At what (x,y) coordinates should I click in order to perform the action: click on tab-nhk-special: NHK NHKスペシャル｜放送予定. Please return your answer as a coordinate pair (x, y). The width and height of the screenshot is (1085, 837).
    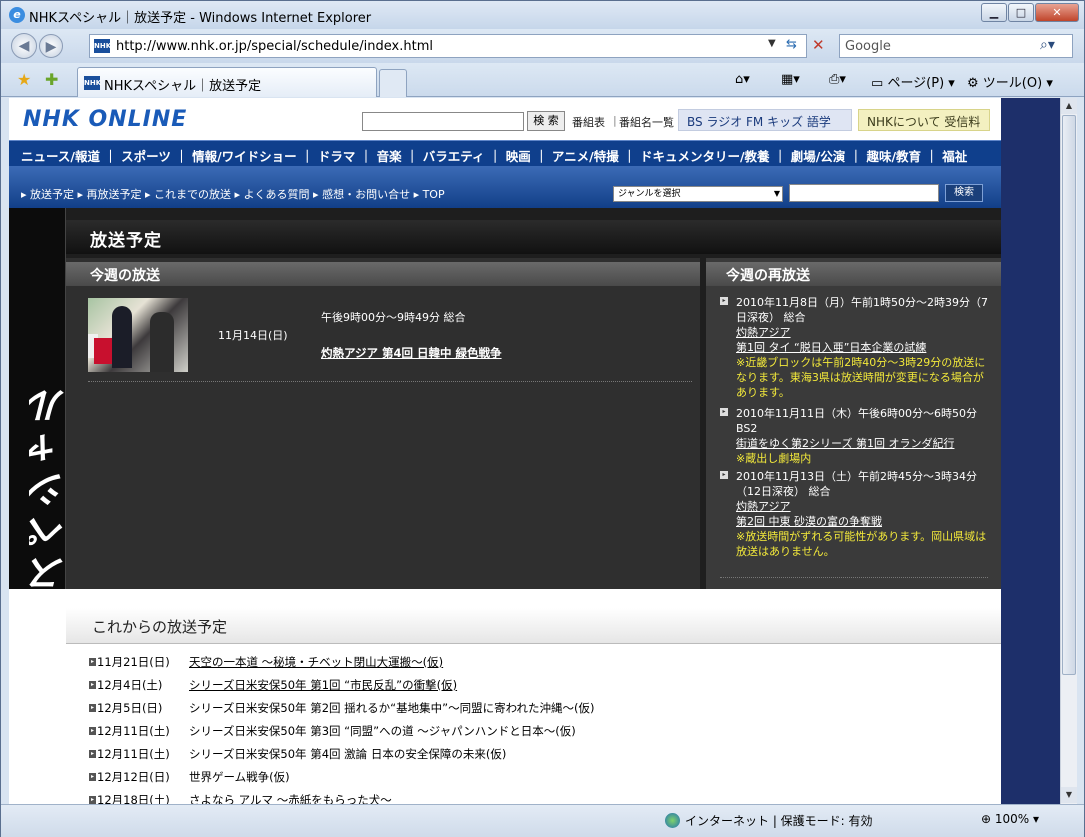
    Looking at the image, I should click on (227, 82).